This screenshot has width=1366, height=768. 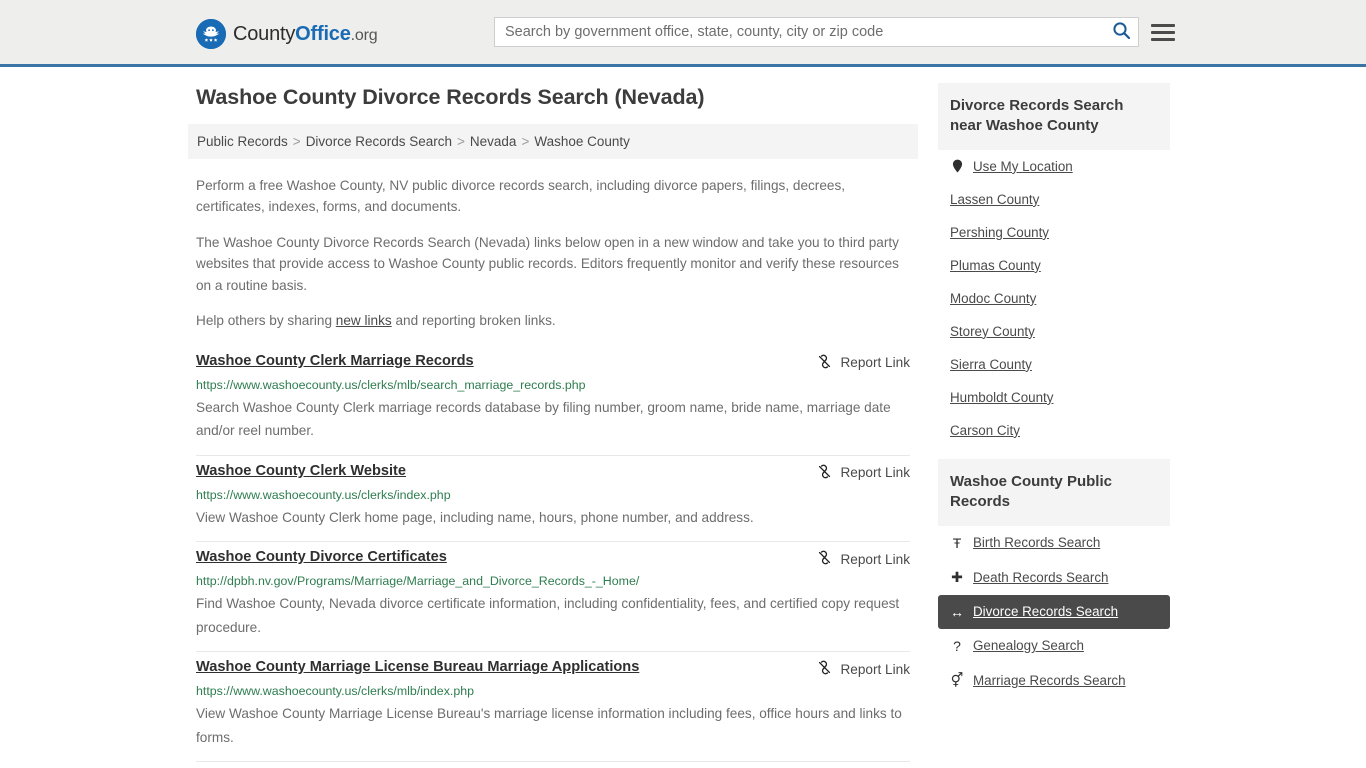 What do you see at coordinates (1040, 577) in the screenshot?
I see `sidebar-records-item-label: Death Records Search` at bounding box center [1040, 577].